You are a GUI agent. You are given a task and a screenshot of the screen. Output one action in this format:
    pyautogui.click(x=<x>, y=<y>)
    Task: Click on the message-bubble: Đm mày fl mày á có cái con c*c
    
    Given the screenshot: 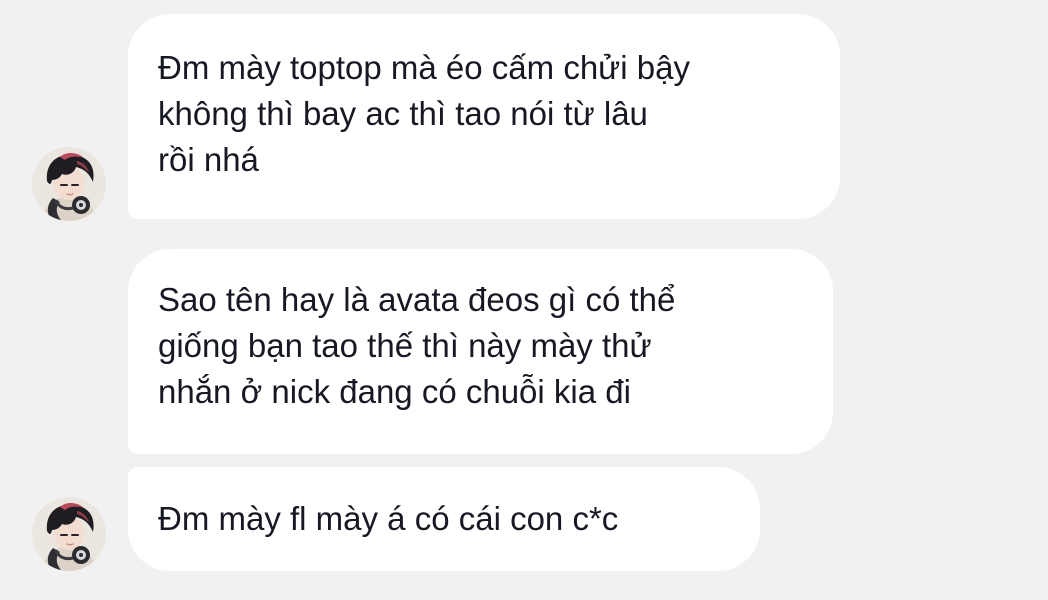 What is the action you would take?
    pyautogui.click(x=444, y=519)
    